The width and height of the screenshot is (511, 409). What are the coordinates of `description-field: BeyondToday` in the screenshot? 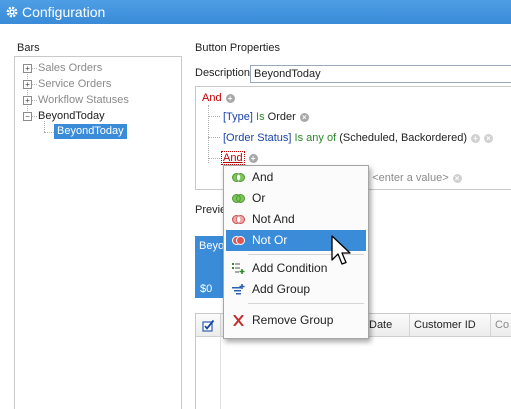 It's located at (380, 74).